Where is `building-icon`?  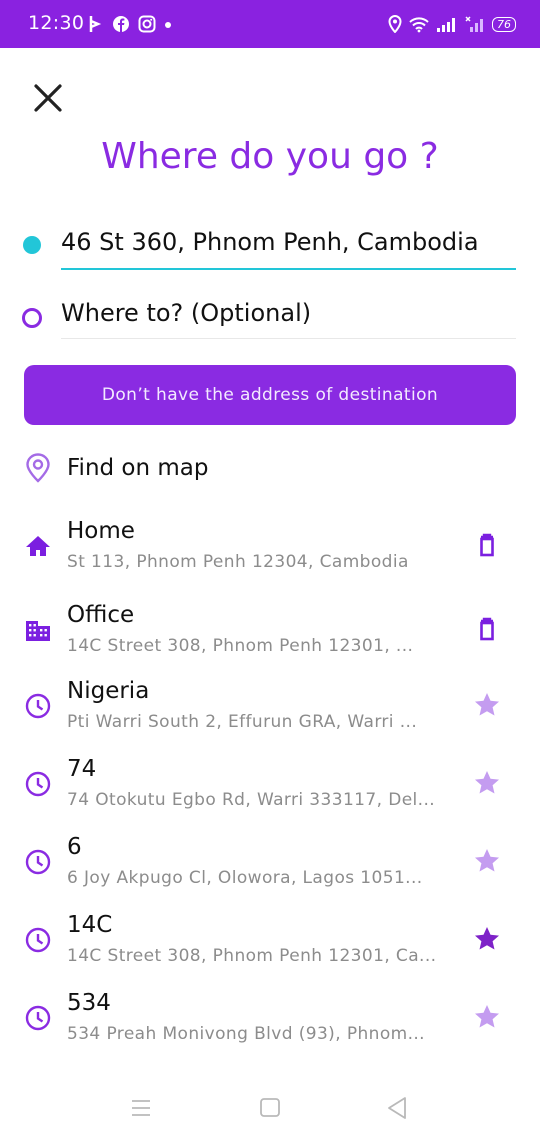 building-icon is located at coordinates (38, 631).